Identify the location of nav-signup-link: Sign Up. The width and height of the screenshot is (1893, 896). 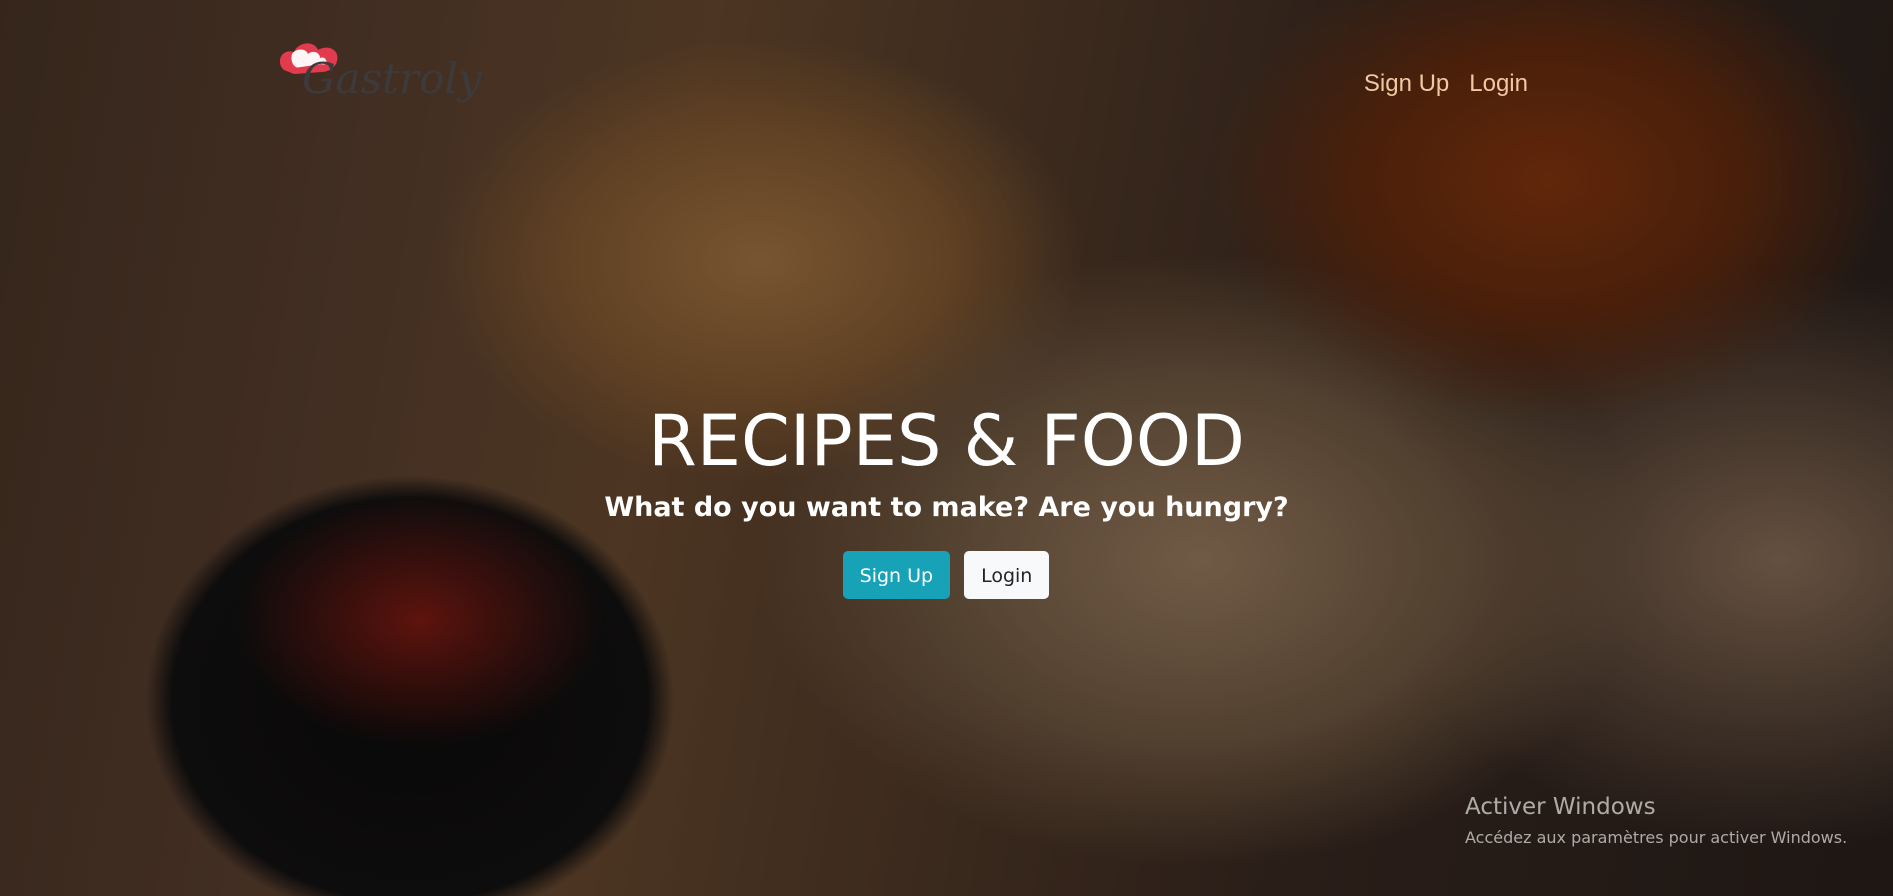
(1406, 84).